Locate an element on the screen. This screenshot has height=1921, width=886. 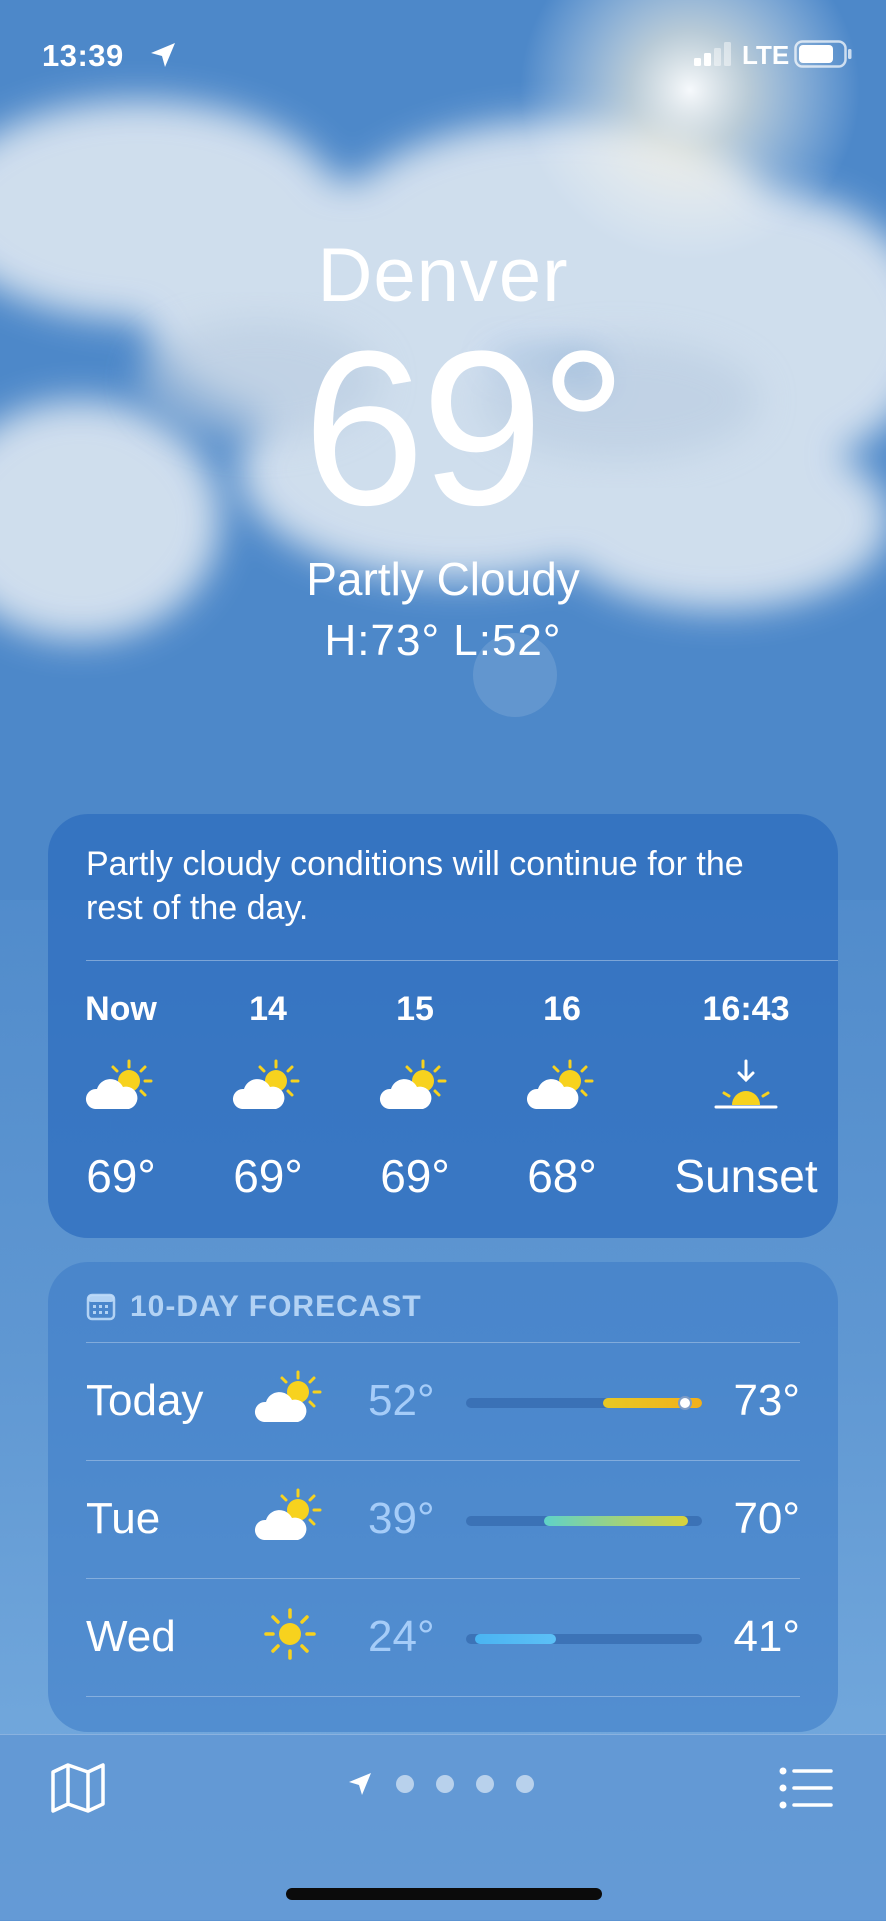
forecast-header: 10-DAY FORECAST is located at coordinates (254, 1307).